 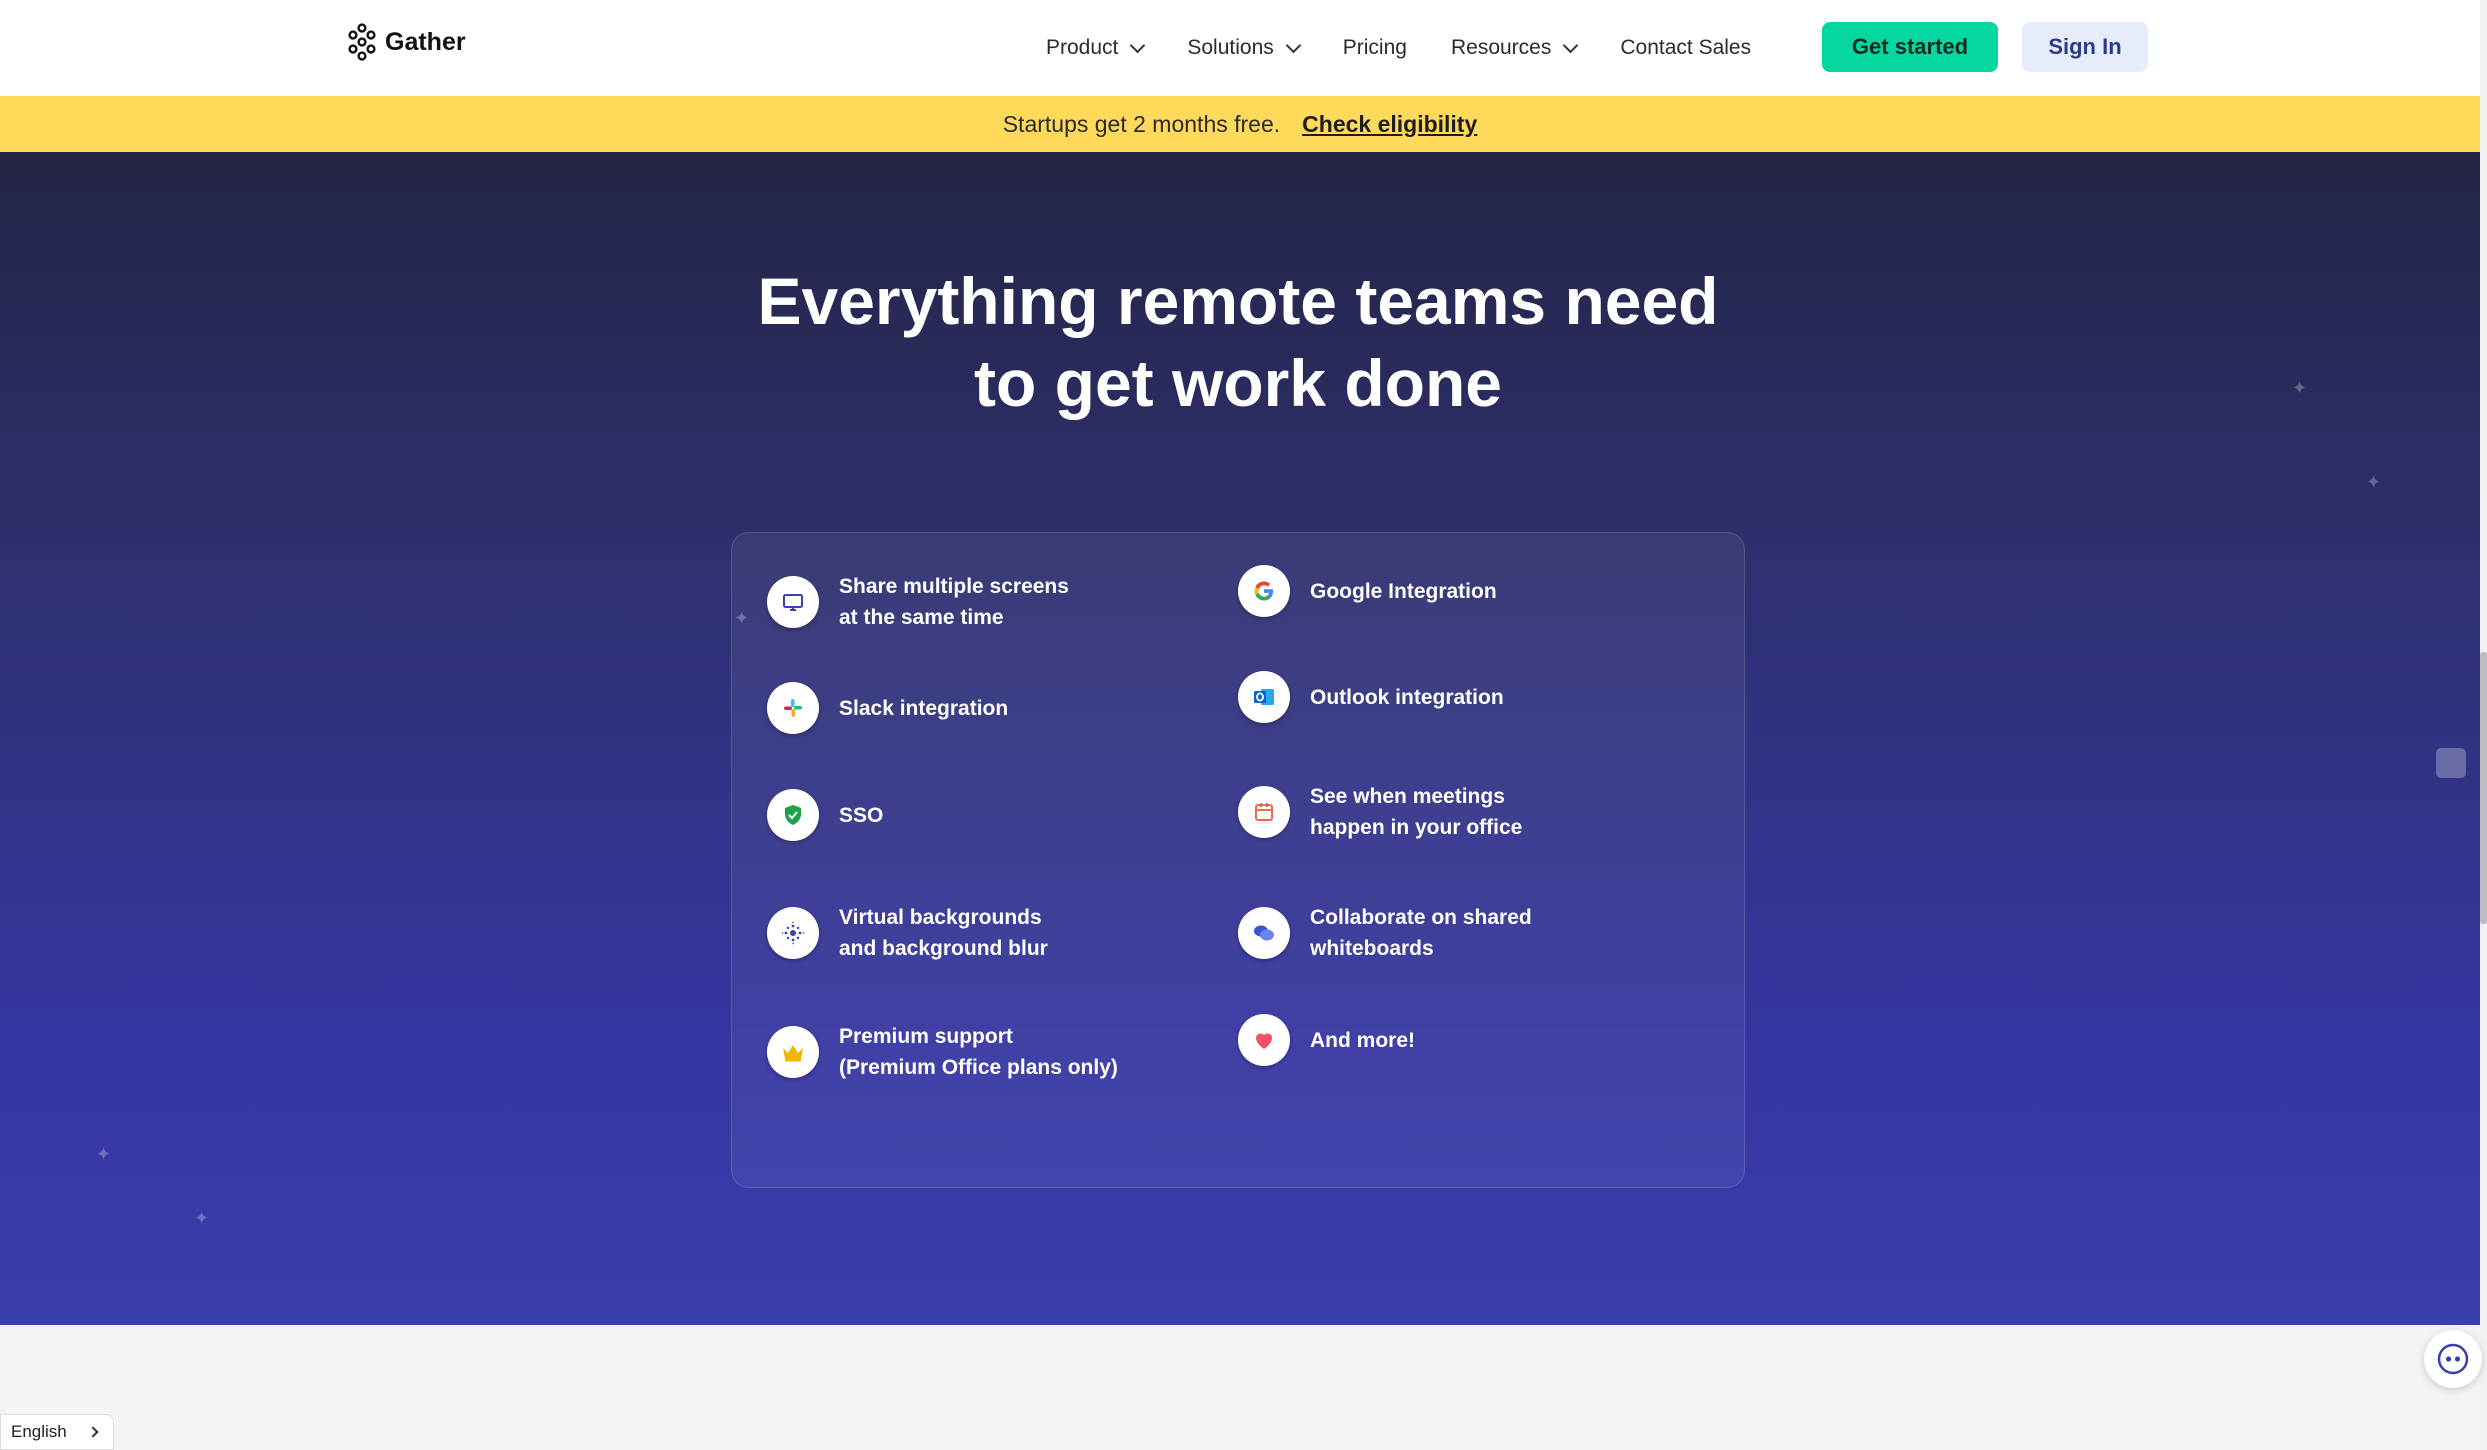 What do you see at coordinates (1141, 123) in the screenshot?
I see `promo-text: Startups get 2 months free.` at bounding box center [1141, 123].